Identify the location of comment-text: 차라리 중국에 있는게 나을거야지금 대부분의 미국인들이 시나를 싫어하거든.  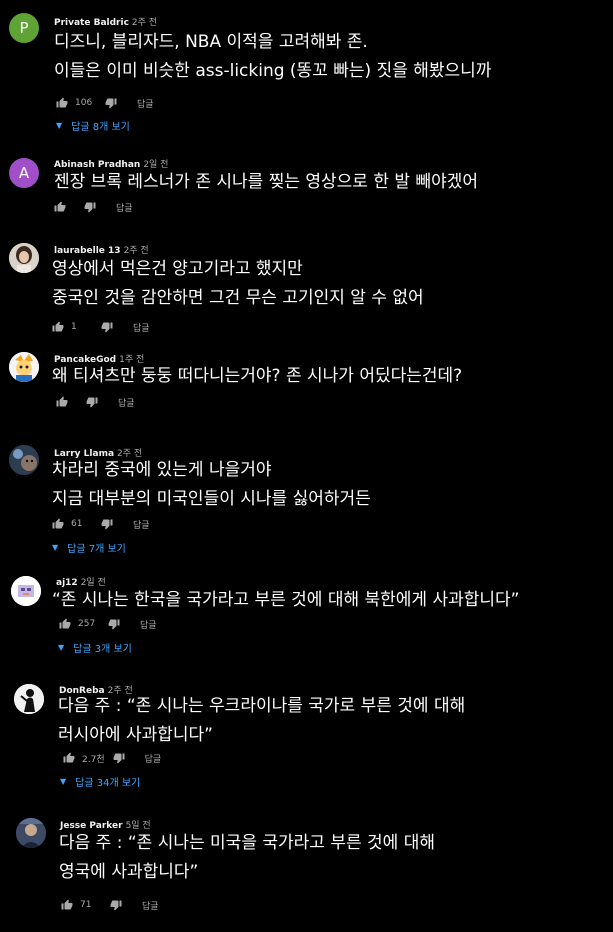
(211, 485).